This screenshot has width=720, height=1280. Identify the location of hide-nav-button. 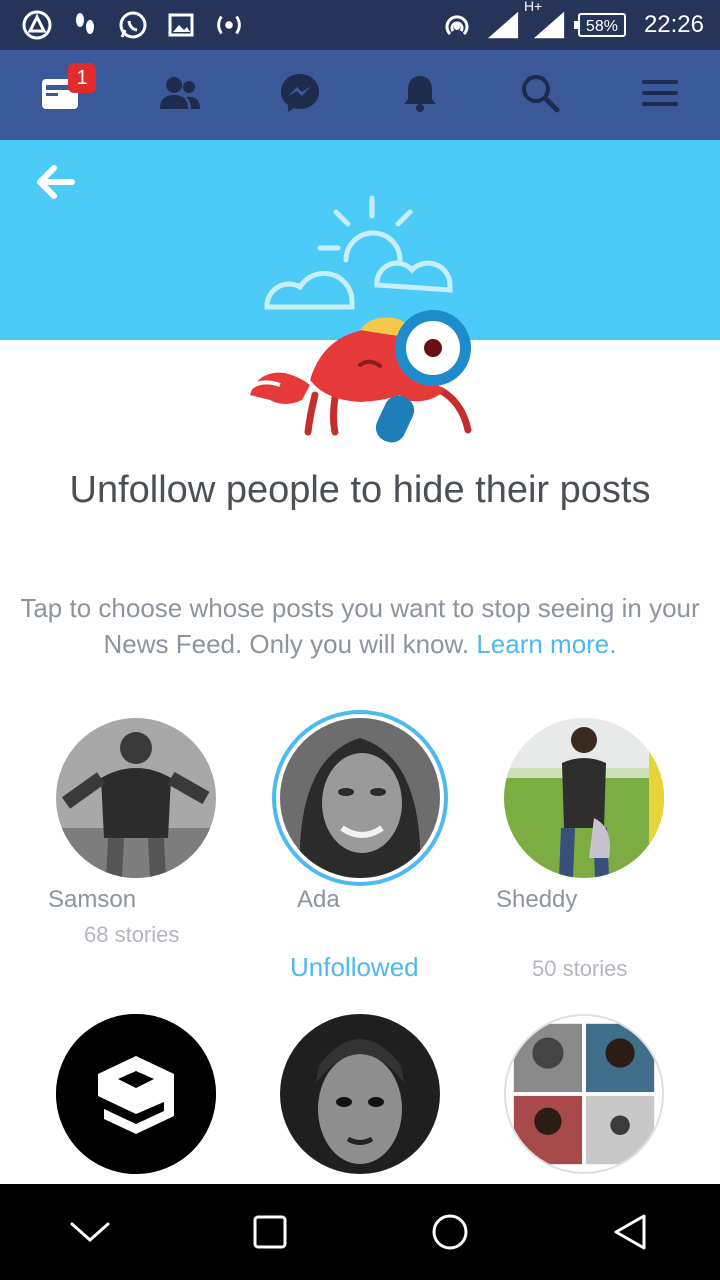
(90, 1232).